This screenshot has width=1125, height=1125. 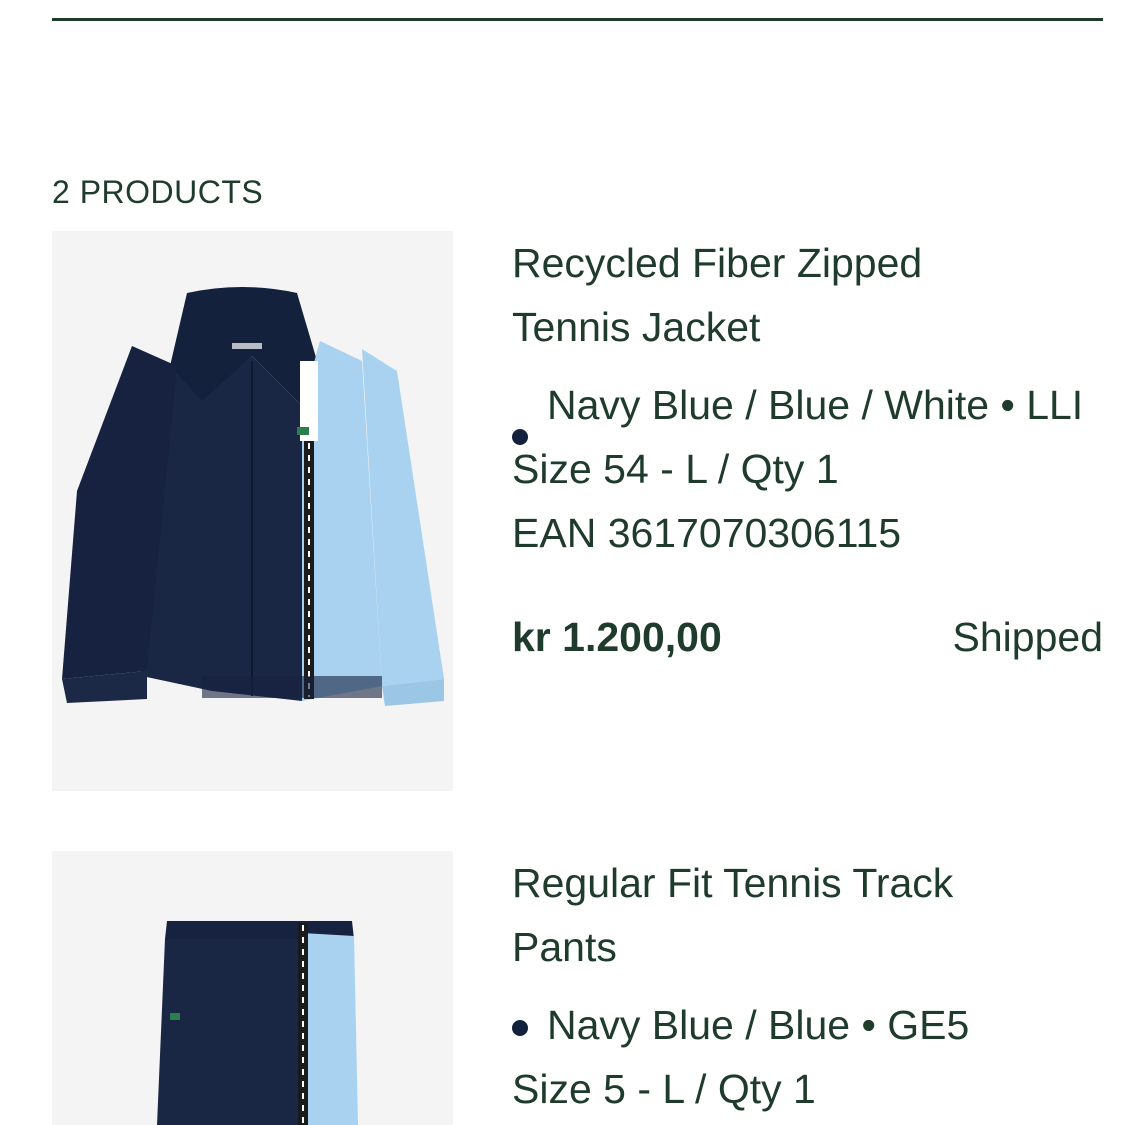 What do you see at coordinates (815, 405) in the screenshot?
I see `product-color-text: Navy Blue / Blue / White • LLI` at bounding box center [815, 405].